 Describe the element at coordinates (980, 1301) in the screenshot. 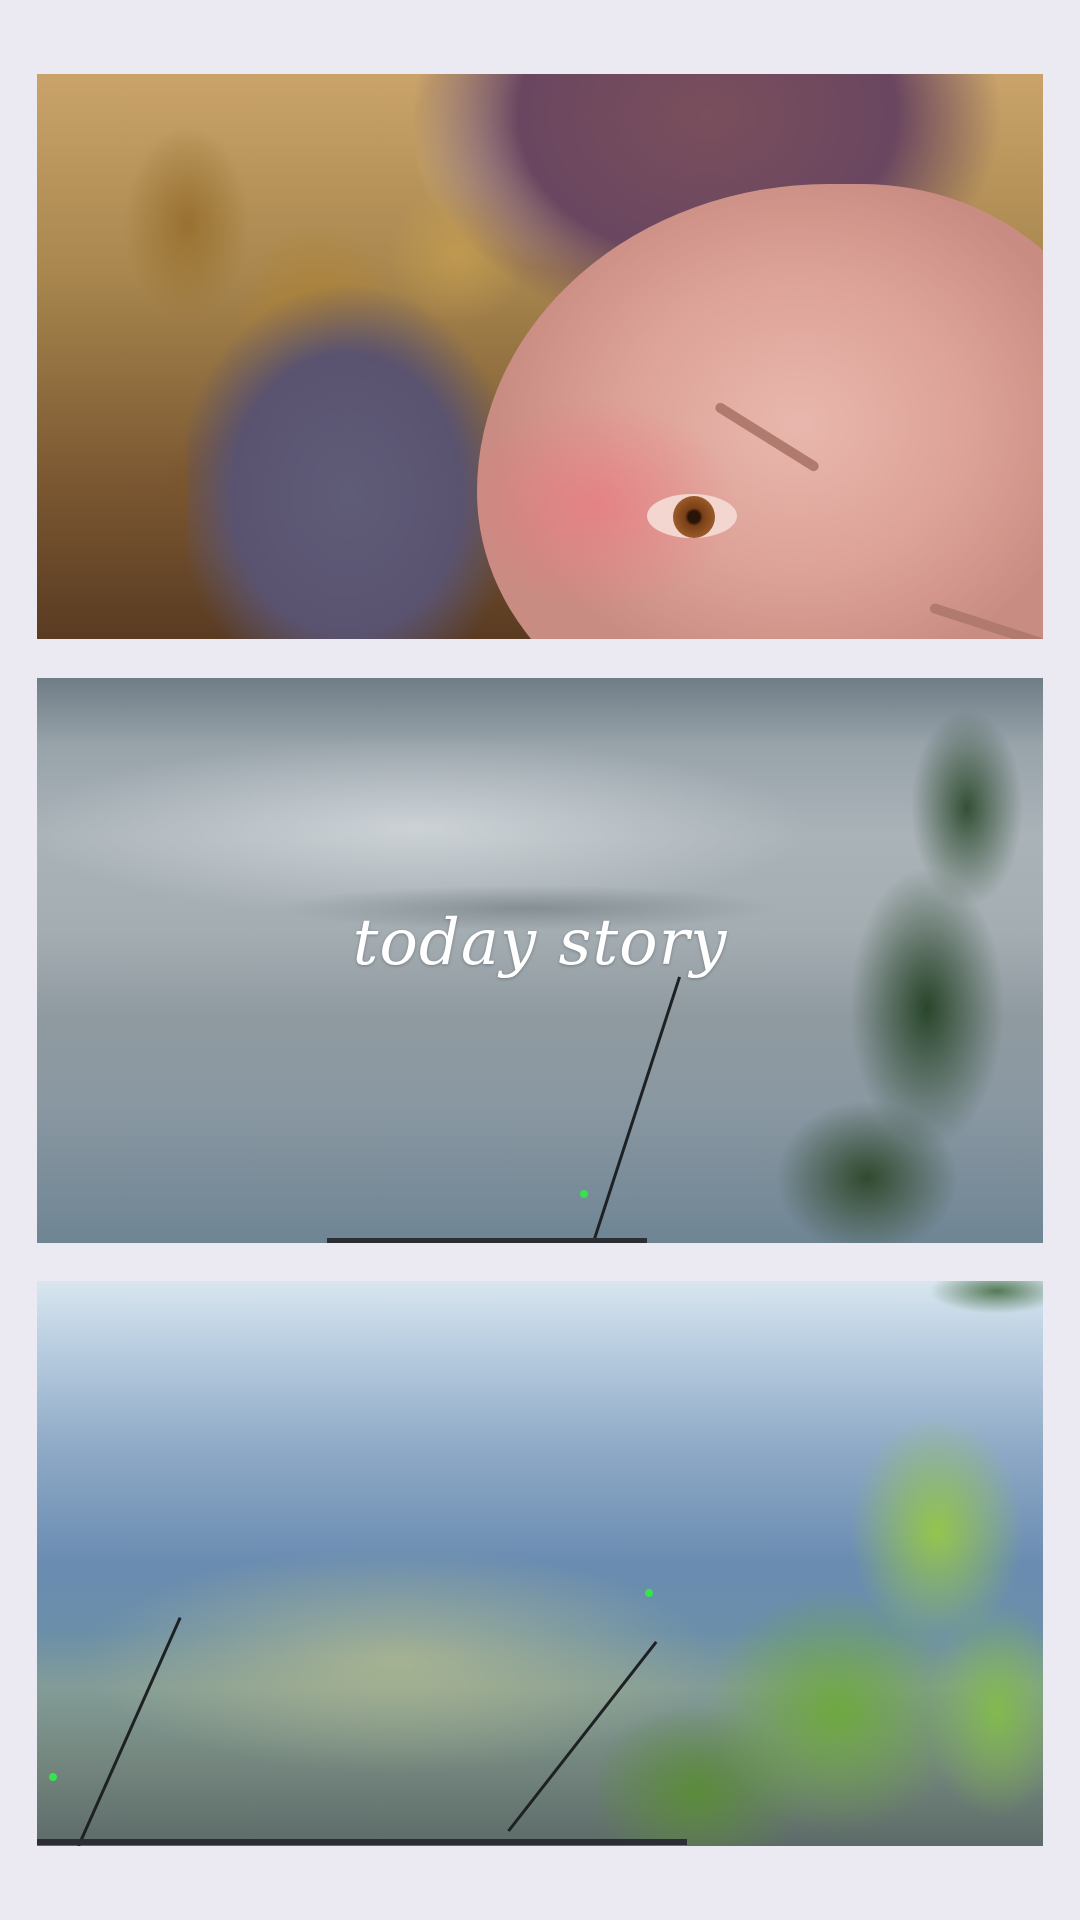

I see `far-shore` at that location.